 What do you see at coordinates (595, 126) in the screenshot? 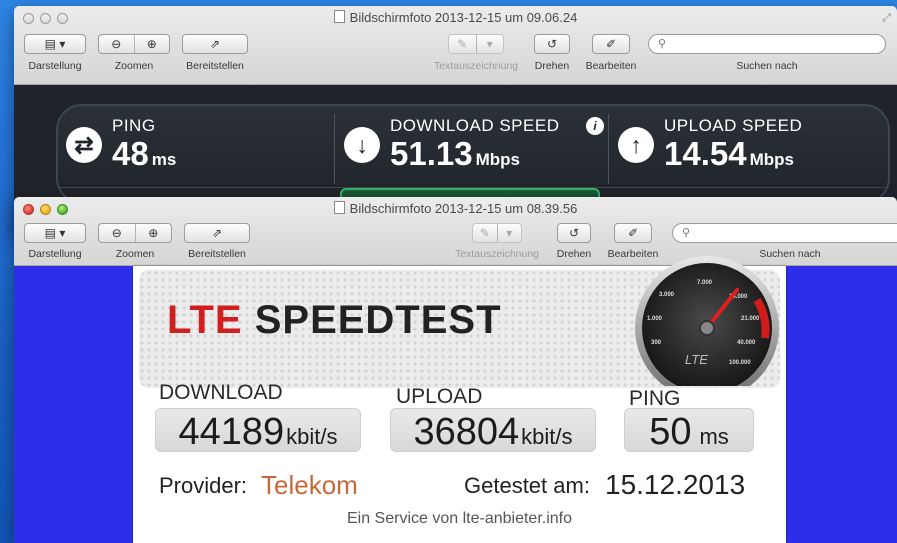
I see `info-icon: i` at bounding box center [595, 126].